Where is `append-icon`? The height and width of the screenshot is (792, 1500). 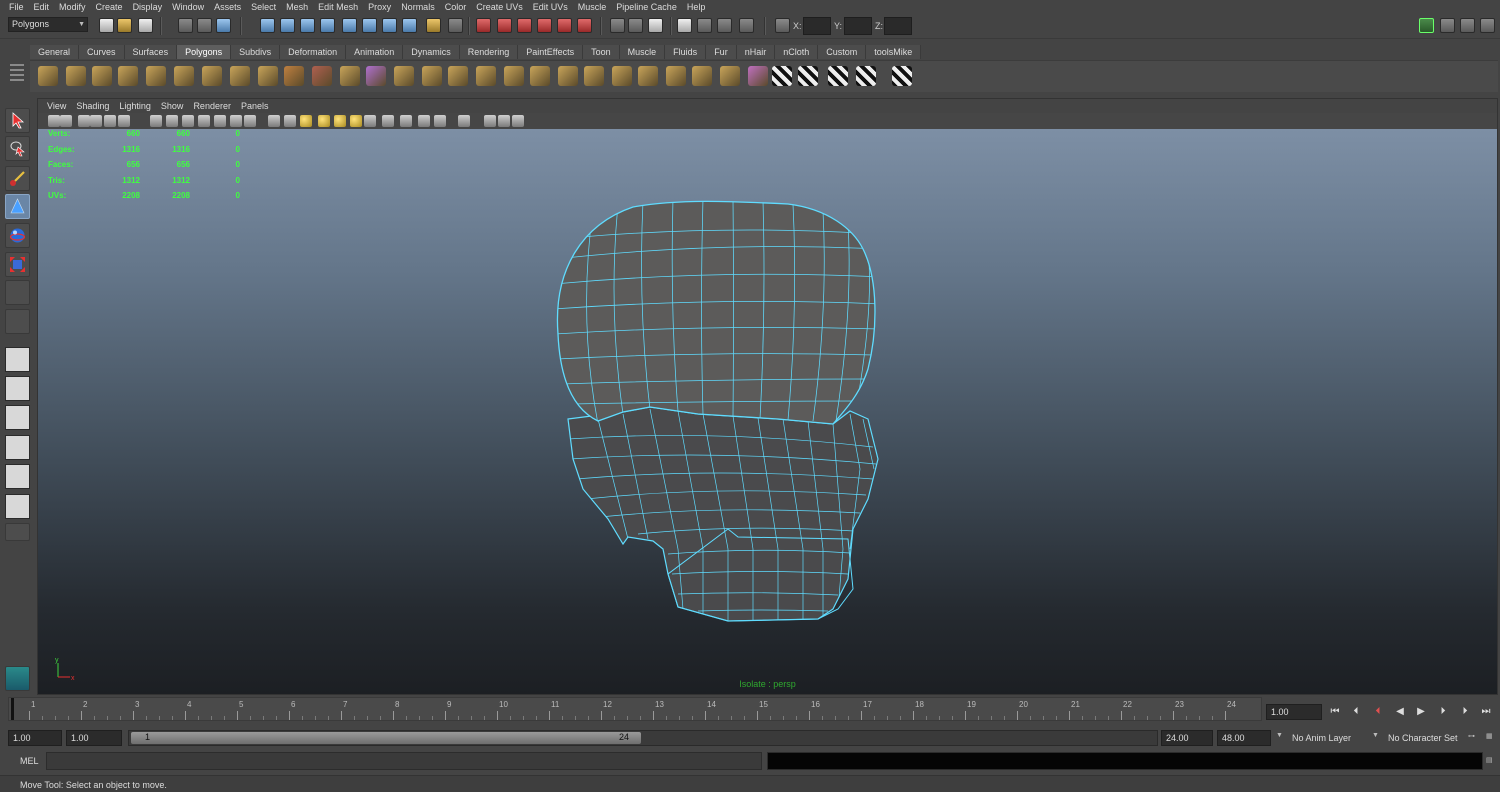 append-icon is located at coordinates (458, 76).